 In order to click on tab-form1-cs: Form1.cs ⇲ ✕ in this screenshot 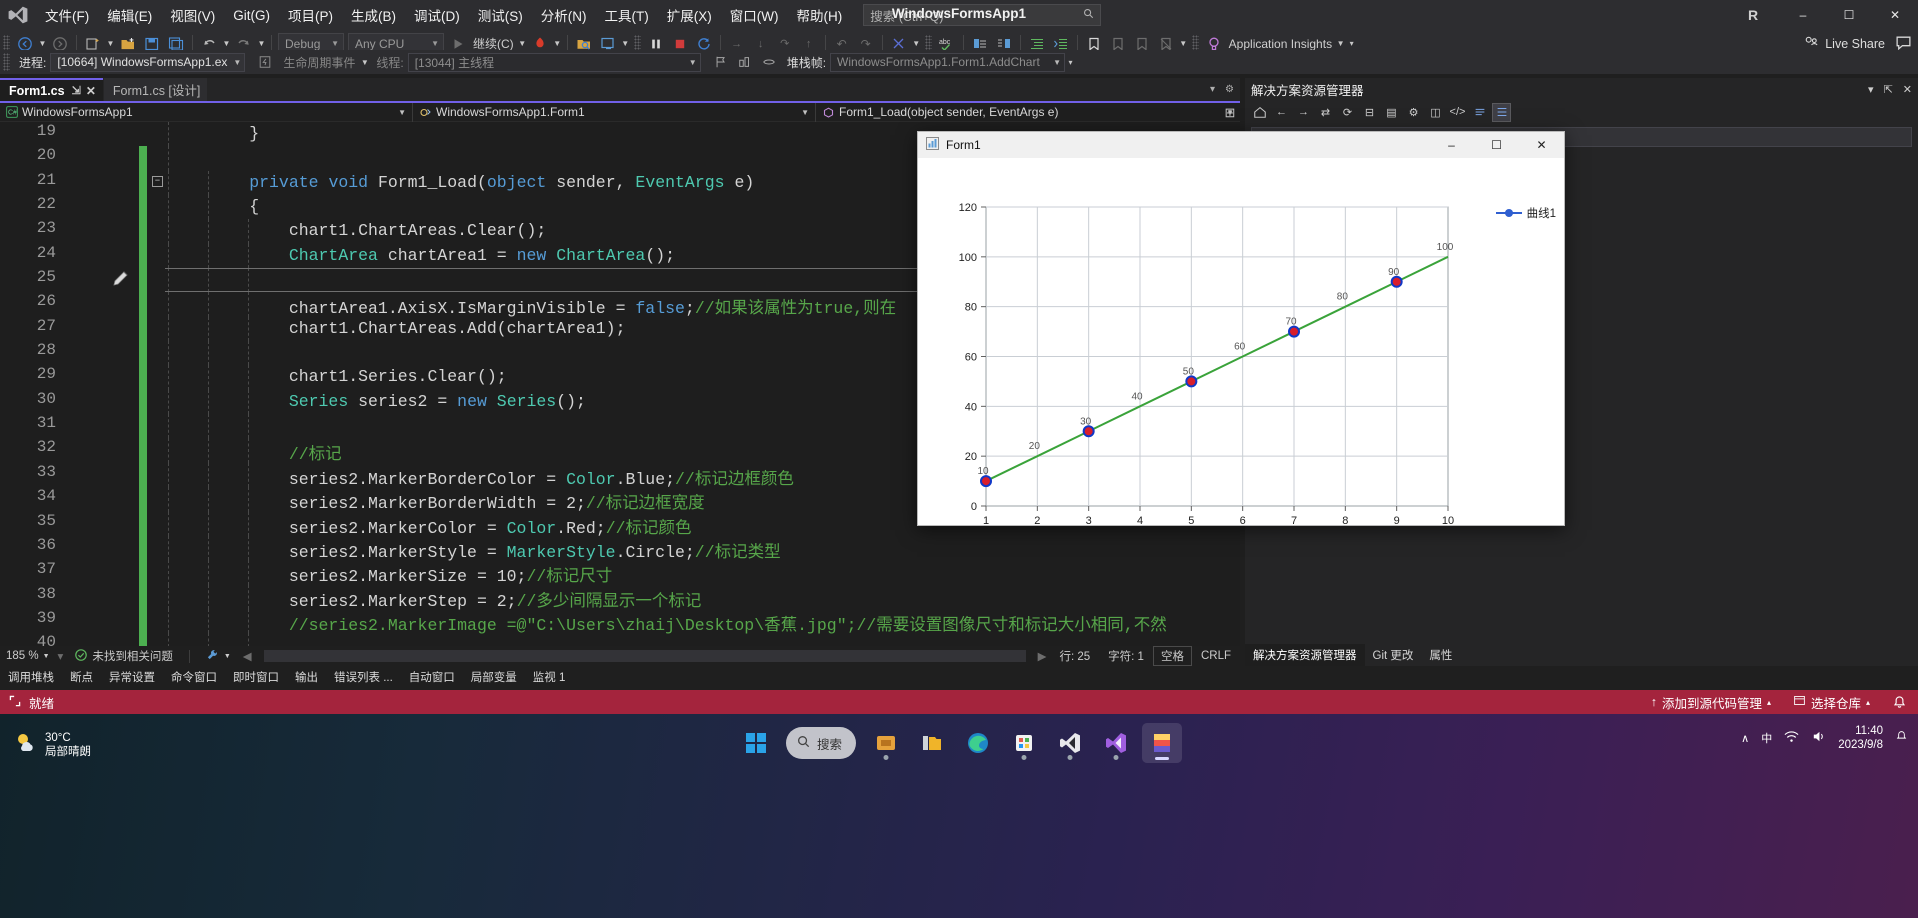, I will do `click(51, 89)`.